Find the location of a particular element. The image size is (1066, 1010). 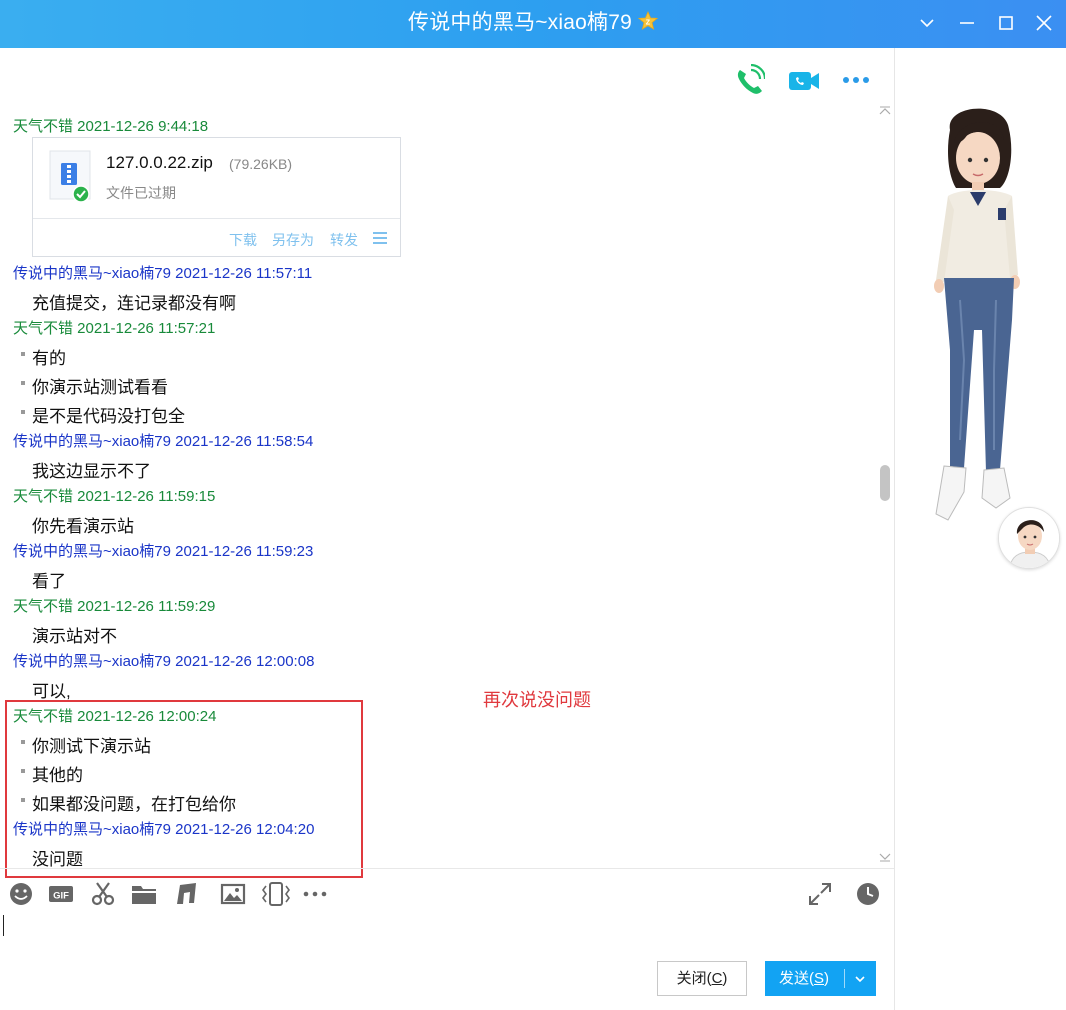

history-clock-icon is located at coordinates (868, 894).